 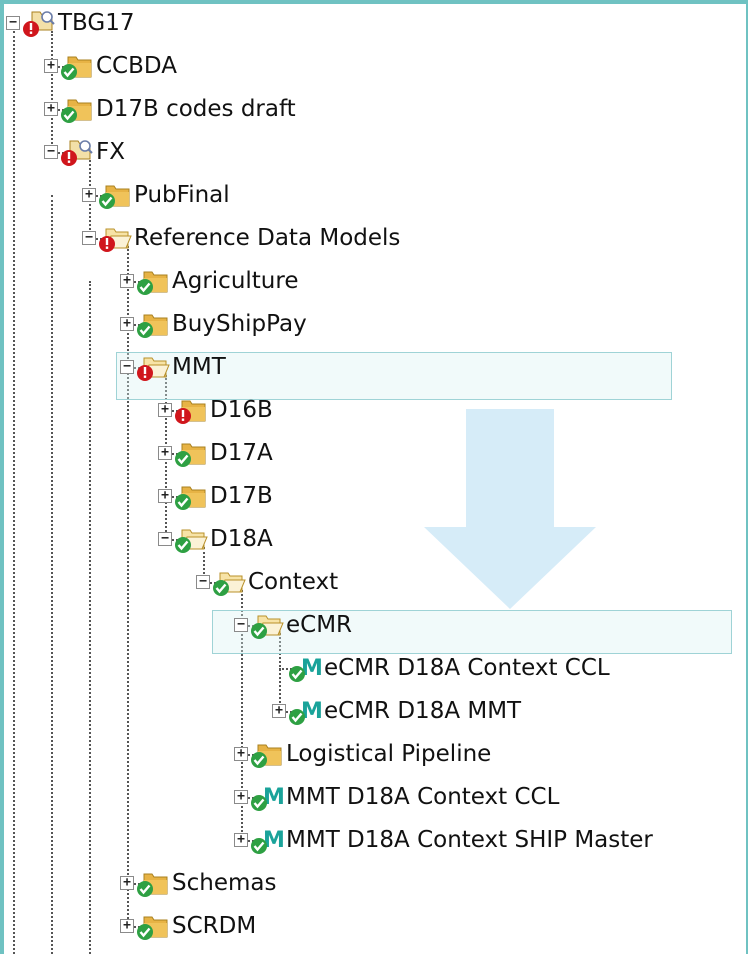 What do you see at coordinates (469, 840) in the screenshot?
I see `tree-node-label: MMT D18A Context SHIP Master` at bounding box center [469, 840].